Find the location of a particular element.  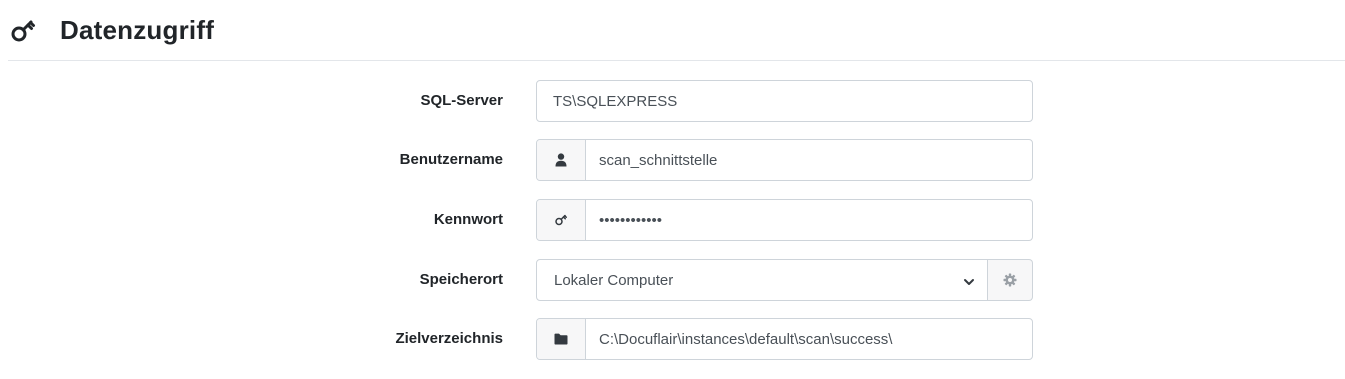

password-row: Kennwort •••••••••••• is located at coordinates (672, 220).